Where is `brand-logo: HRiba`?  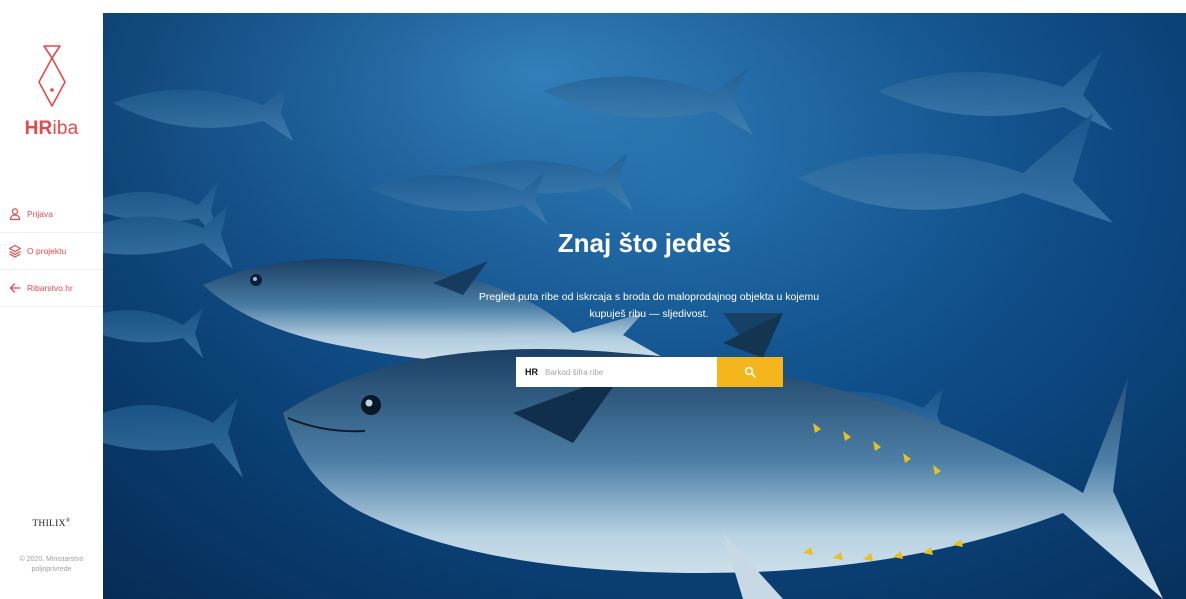 brand-logo: HRiba is located at coordinates (51, 92).